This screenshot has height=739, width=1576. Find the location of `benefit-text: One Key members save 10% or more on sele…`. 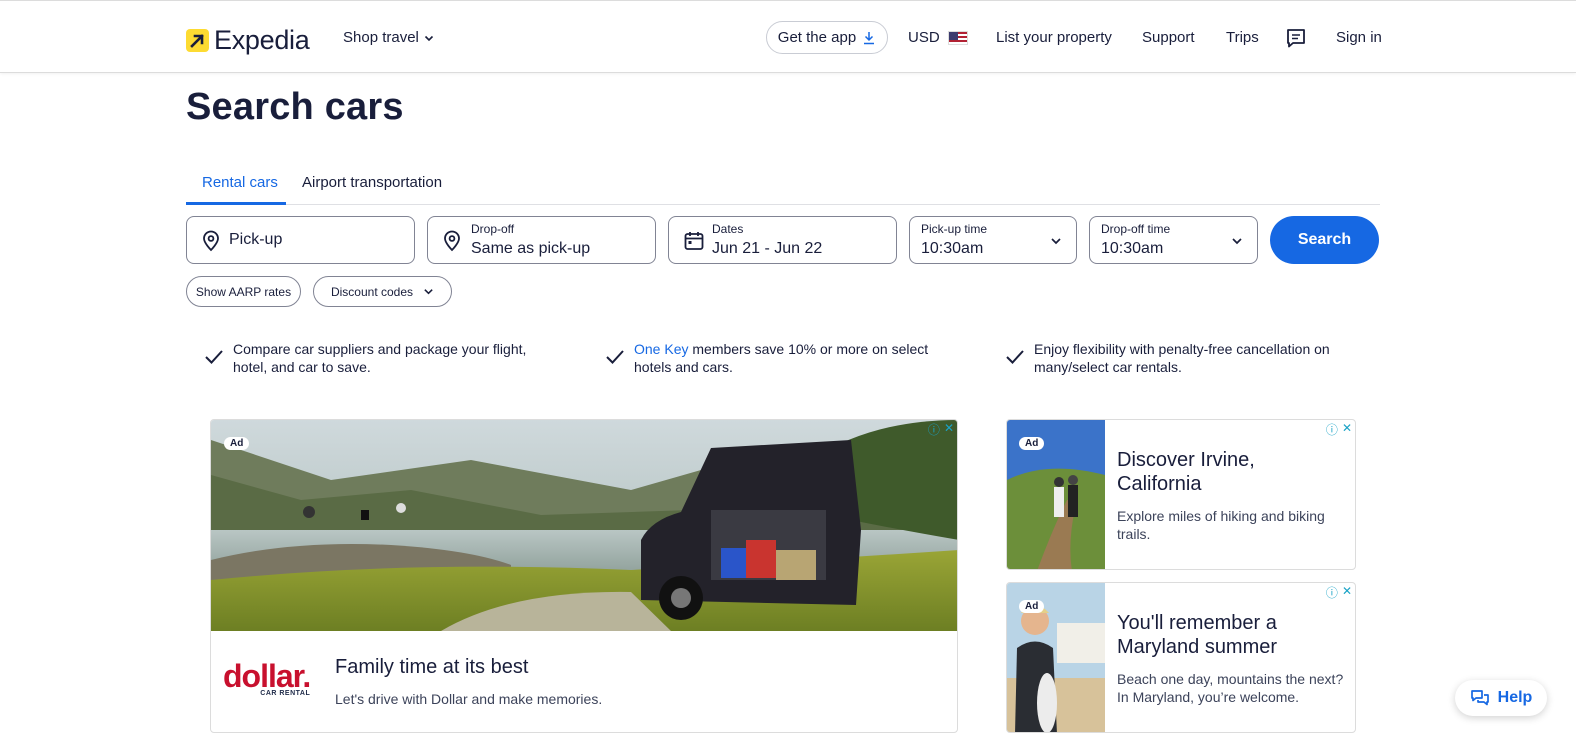

benefit-text: One Key members save 10% or more on sele… is located at coordinates (794, 358).